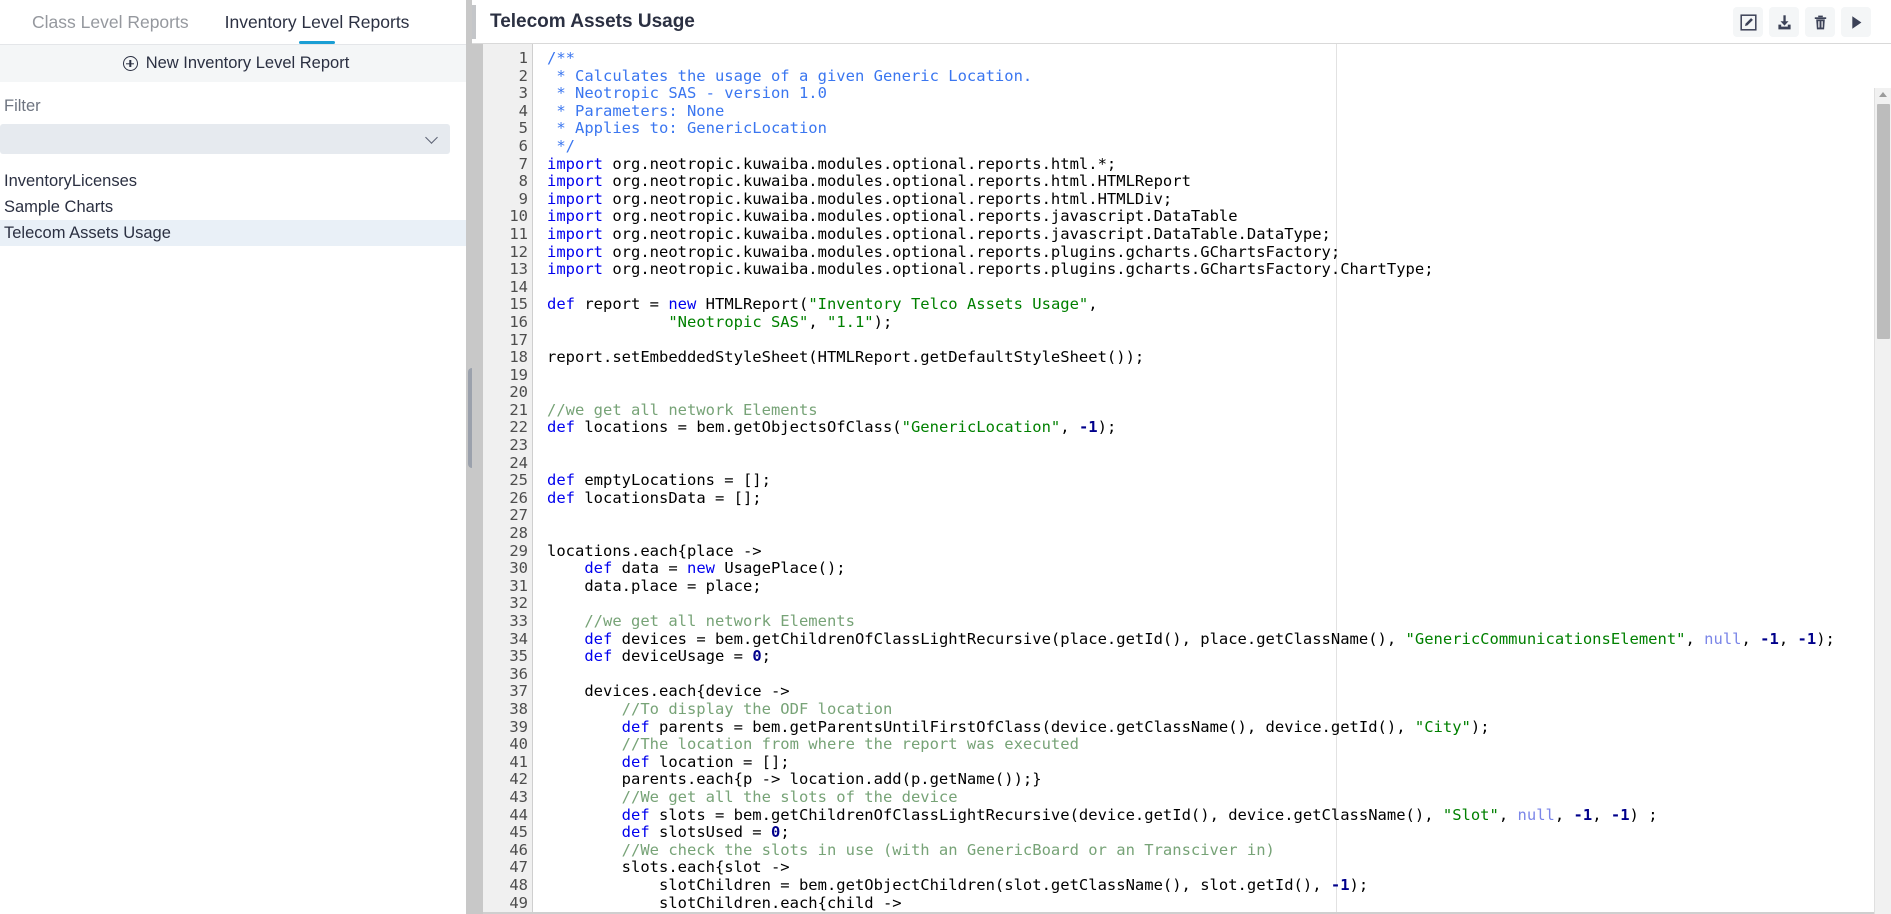  Describe the element at coordinates (130, 63) in the screenshot. I see `plus-circle-icon` at that location.